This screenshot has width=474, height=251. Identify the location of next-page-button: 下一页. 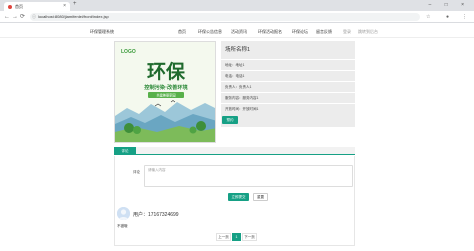
(249, 237).